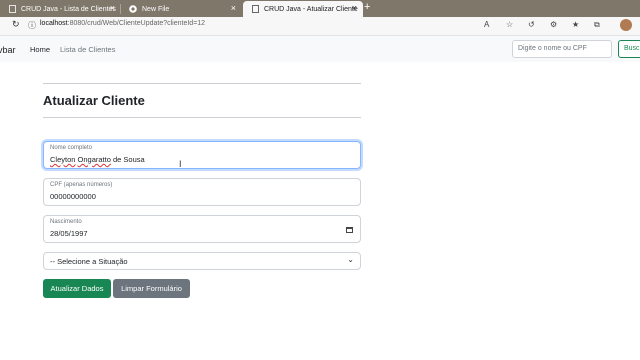  I want to click on tab-title: New File, so click(156, 9).